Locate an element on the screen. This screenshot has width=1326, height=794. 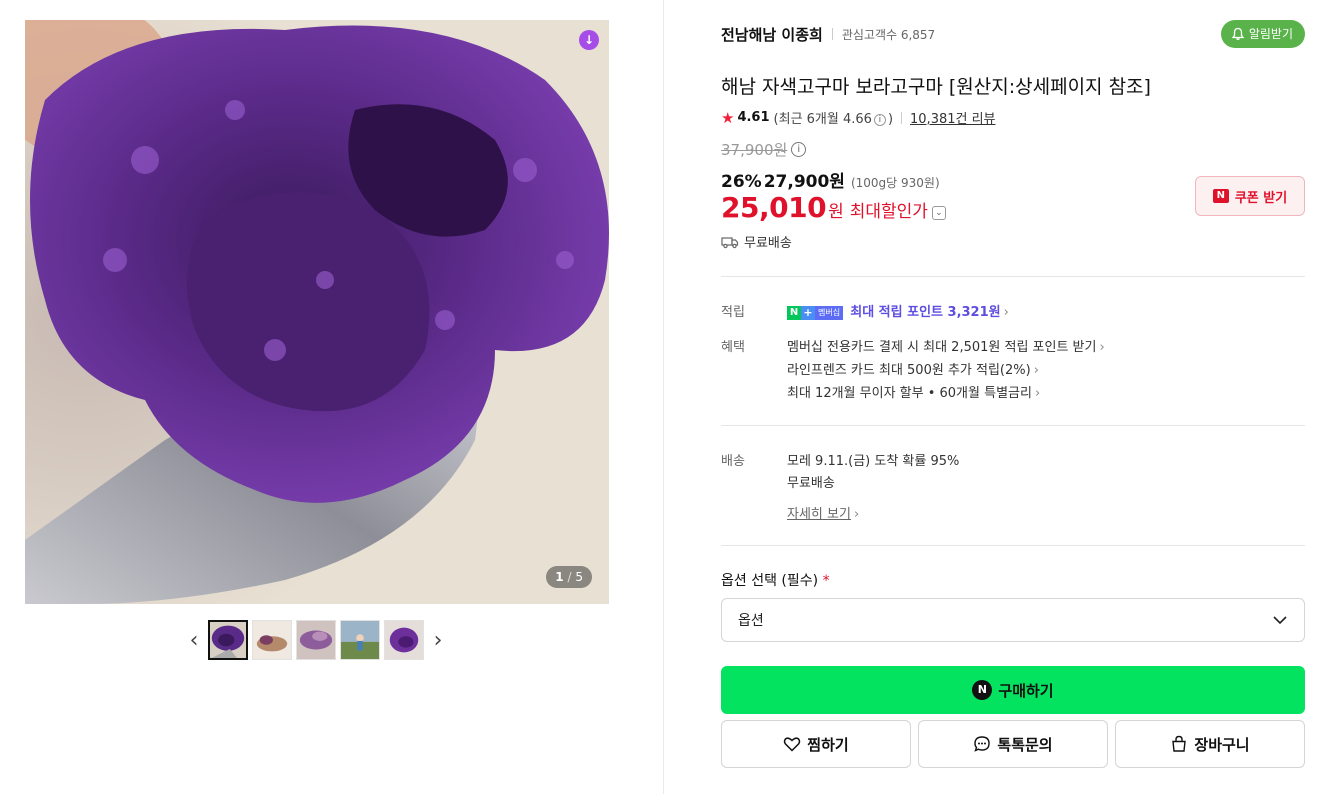
thumbnail-strip: ‹ › is located at coordinates (316, 640).